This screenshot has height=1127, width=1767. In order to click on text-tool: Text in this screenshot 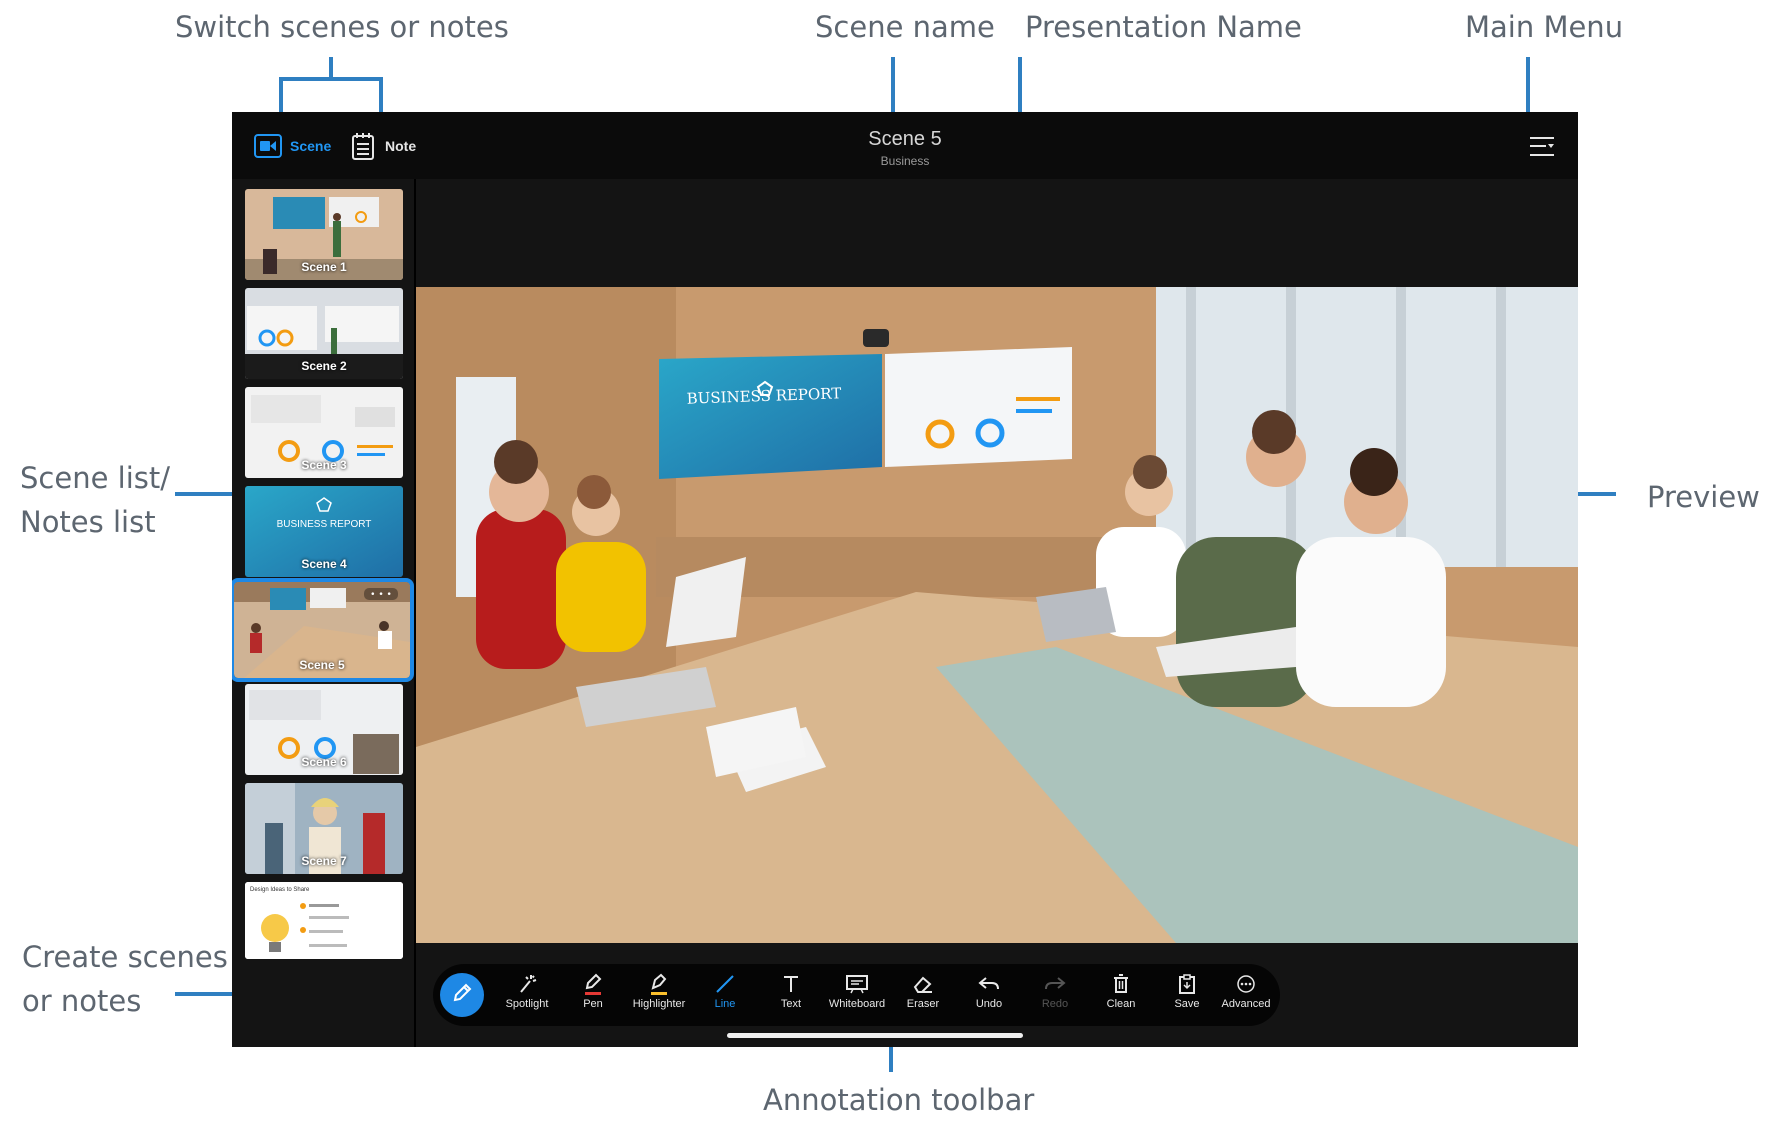, I will do `click(791, 995)`.